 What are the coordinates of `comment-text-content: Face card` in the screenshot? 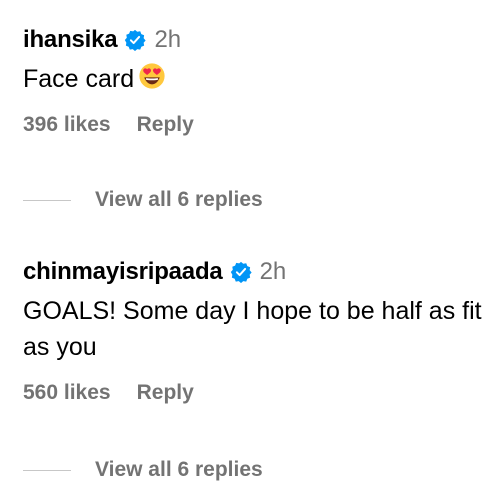 It's located at (79, 79).